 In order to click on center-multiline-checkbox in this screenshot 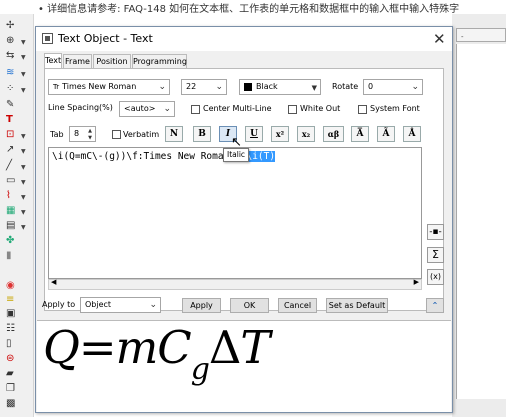, I will do `click(195, 109)`.